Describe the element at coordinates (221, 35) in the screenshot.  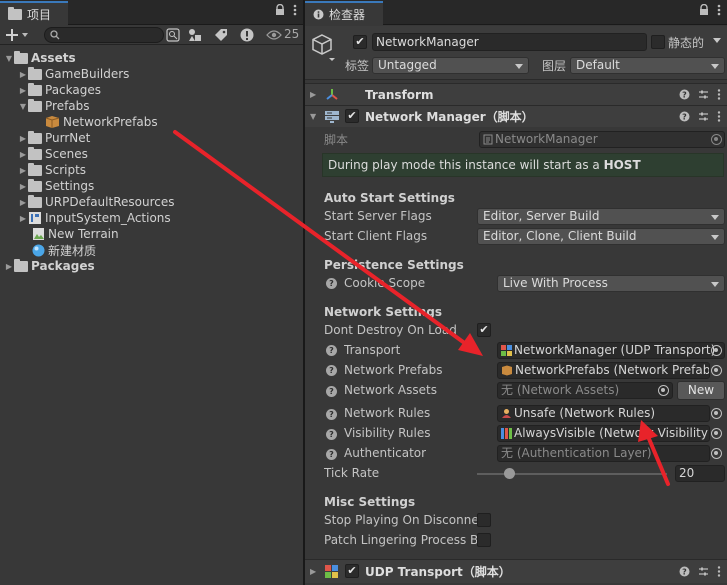
I see `tag-icon` at that location.